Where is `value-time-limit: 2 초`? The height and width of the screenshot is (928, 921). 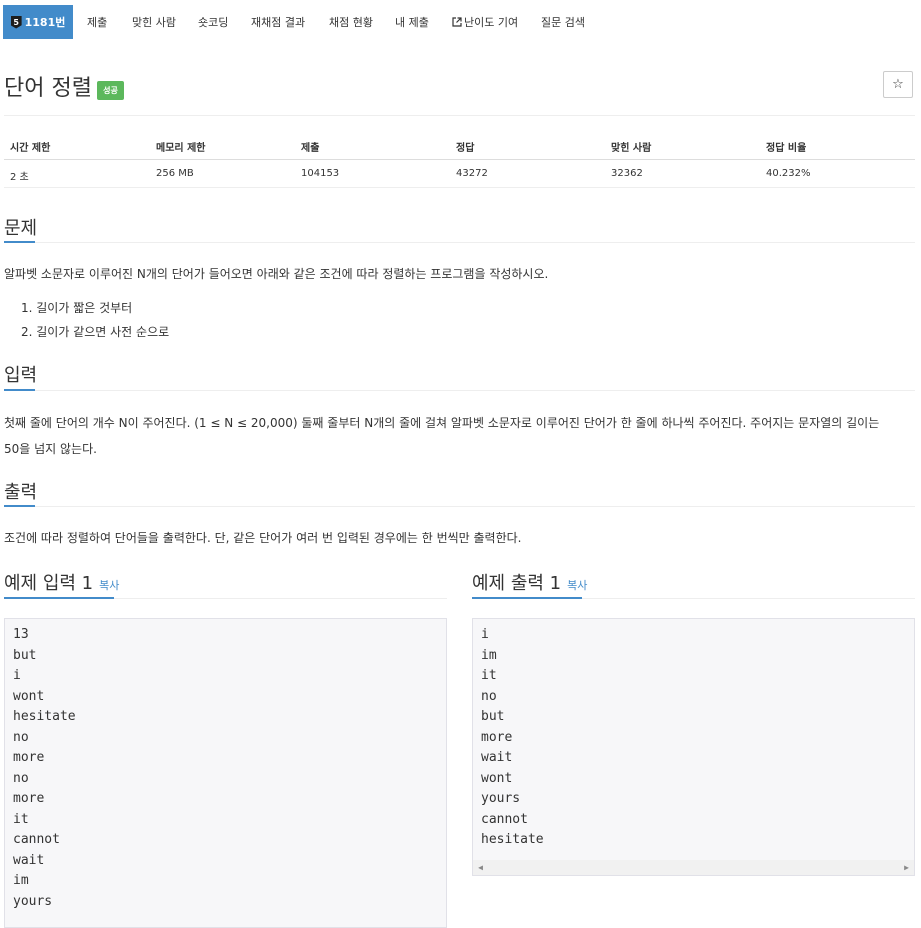
value-time-limit: 2 초 is located at coordinates (19, 177).